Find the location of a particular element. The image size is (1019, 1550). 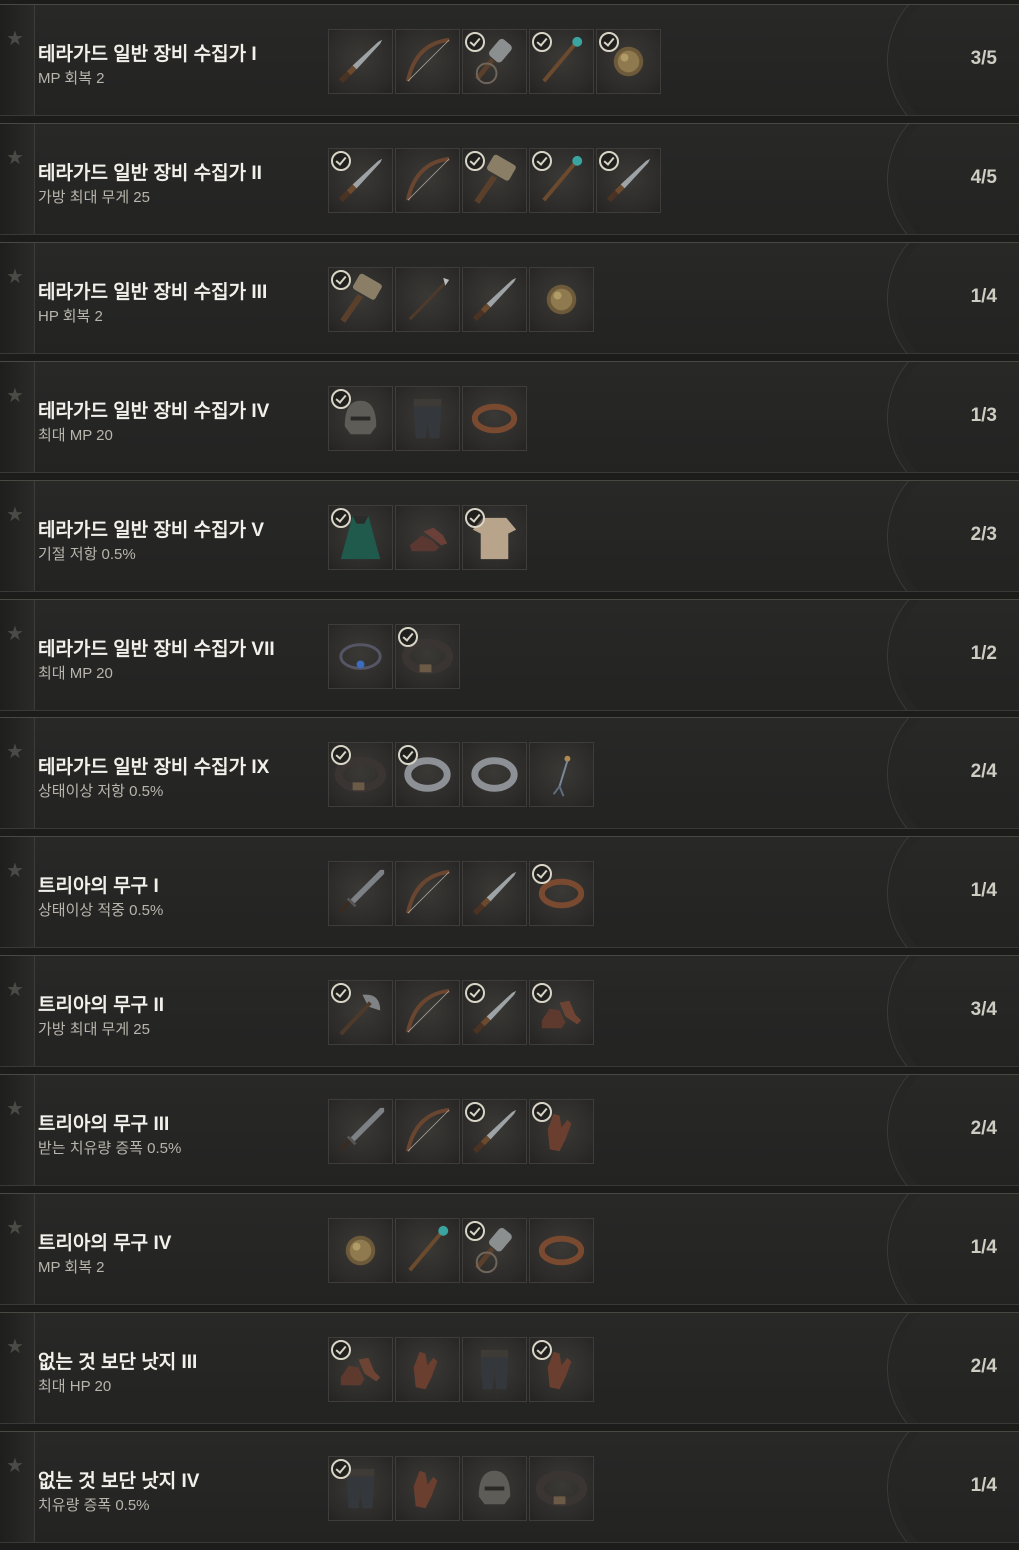

collection-row: ★ 테라가드 일반 장비 수집가 I MP 회복 2 3/5 is located at coordinates (509, 60).